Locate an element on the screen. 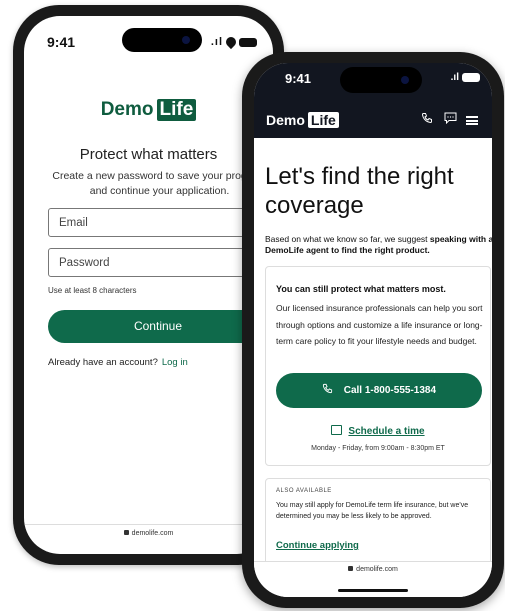  account-prompt: Already have an account? Log in is located at coordinates (118, 362).